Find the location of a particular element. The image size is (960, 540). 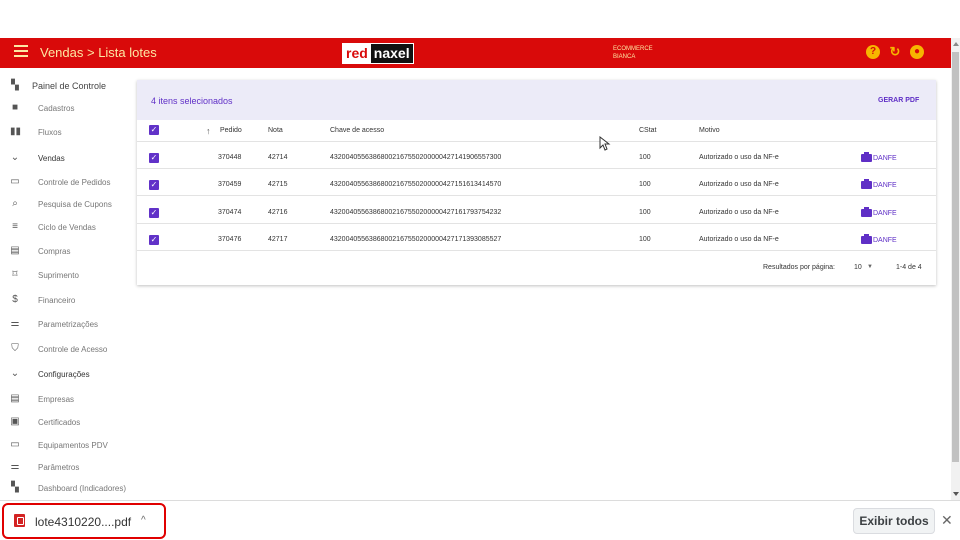

mouse-cursor-icon is located at coordinates (605, 143).